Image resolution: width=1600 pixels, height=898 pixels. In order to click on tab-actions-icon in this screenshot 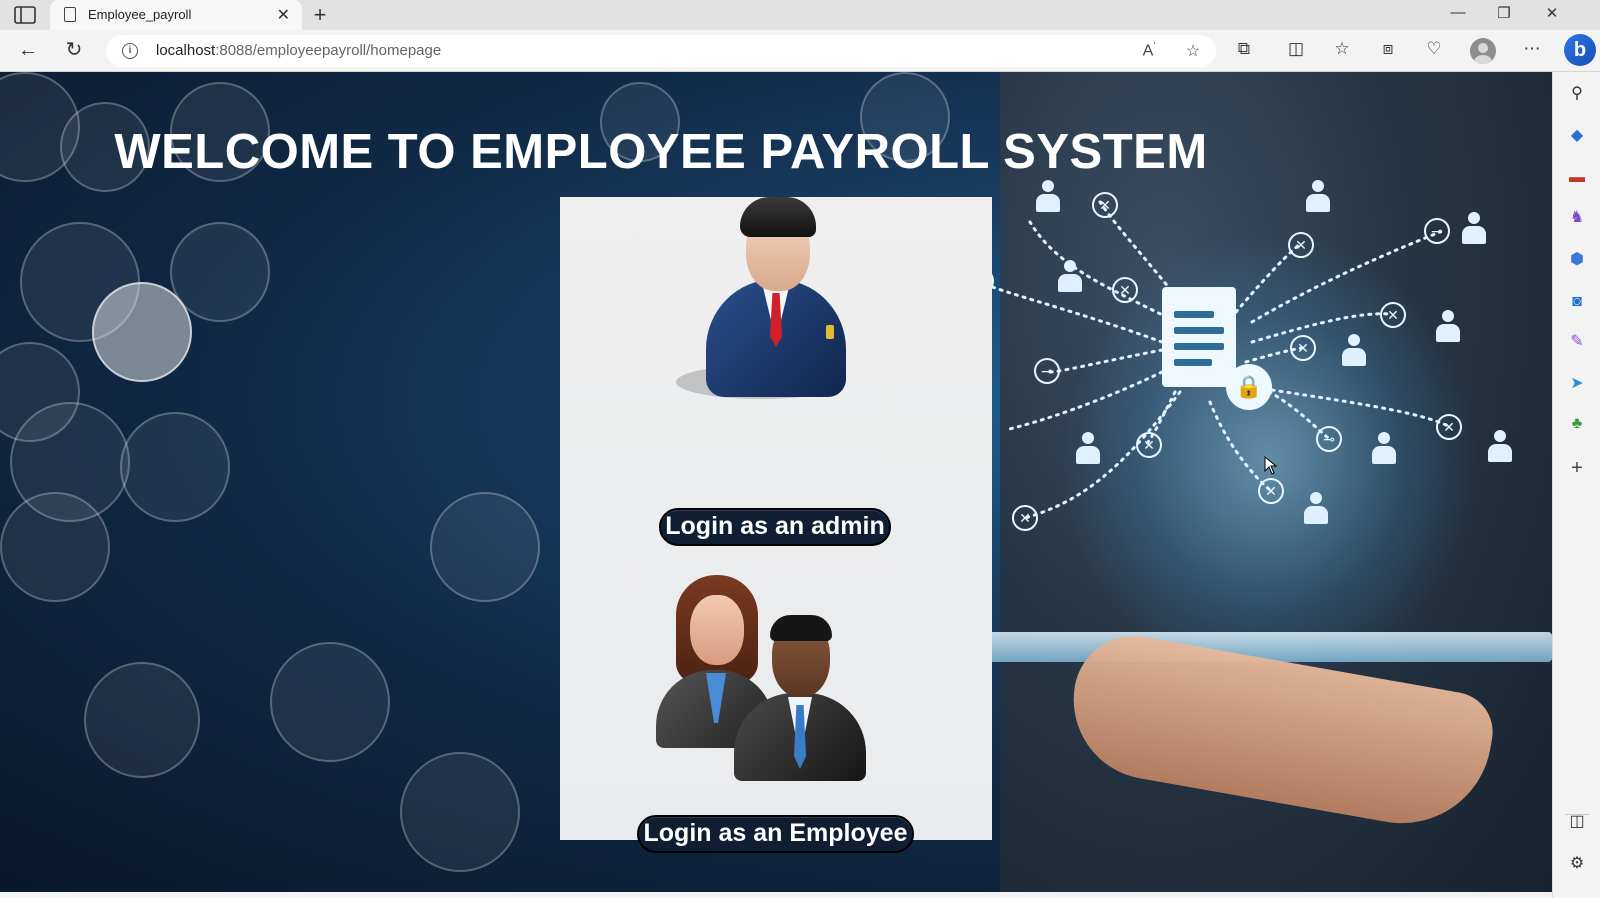, I will do `click(25, 15)`.